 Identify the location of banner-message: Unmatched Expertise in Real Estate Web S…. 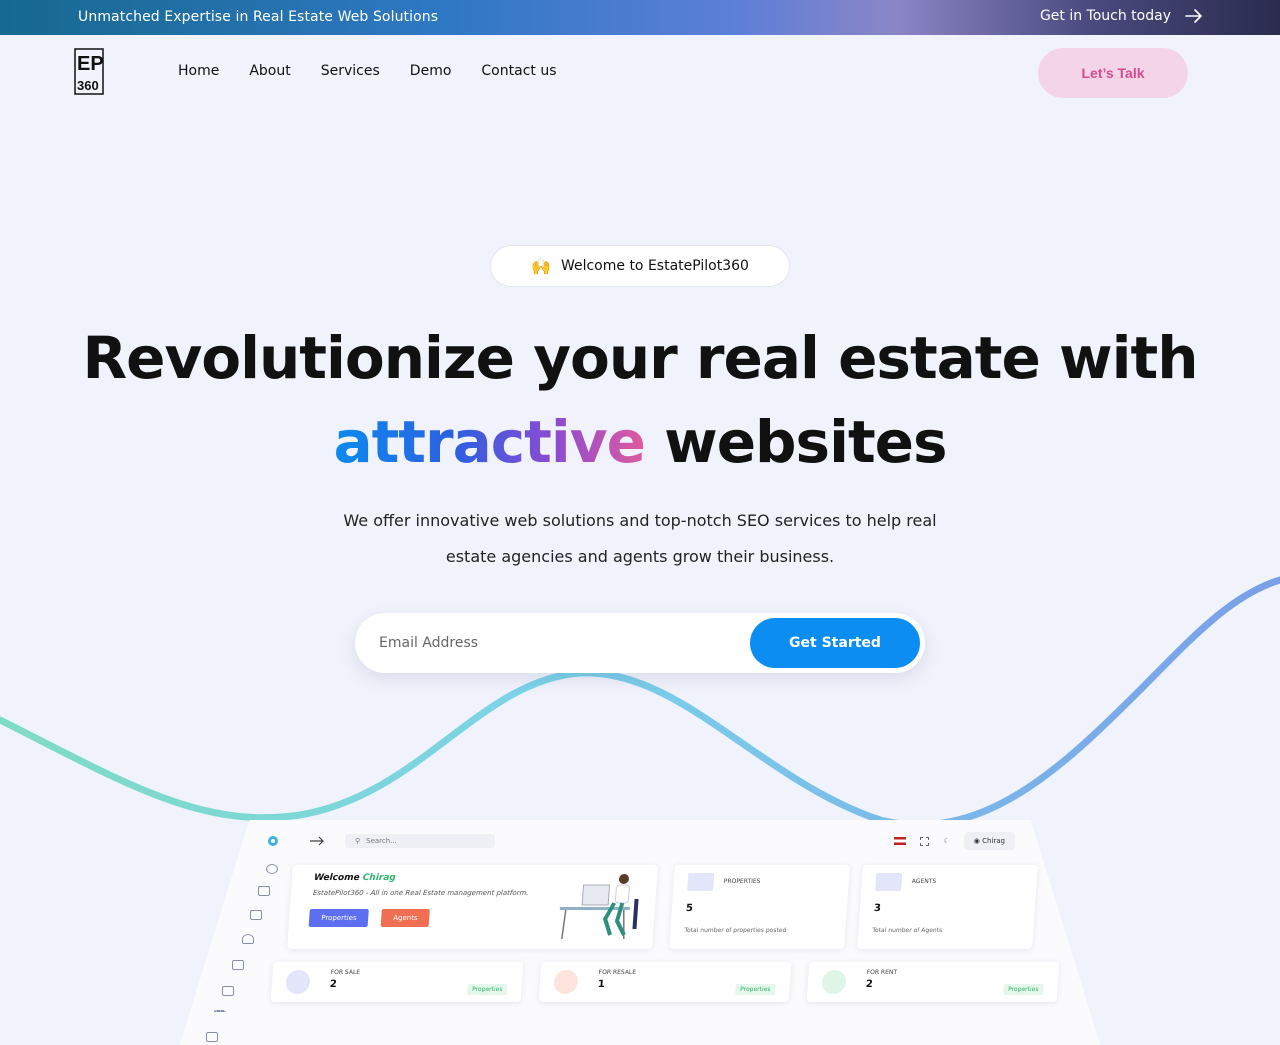
(258, 17).